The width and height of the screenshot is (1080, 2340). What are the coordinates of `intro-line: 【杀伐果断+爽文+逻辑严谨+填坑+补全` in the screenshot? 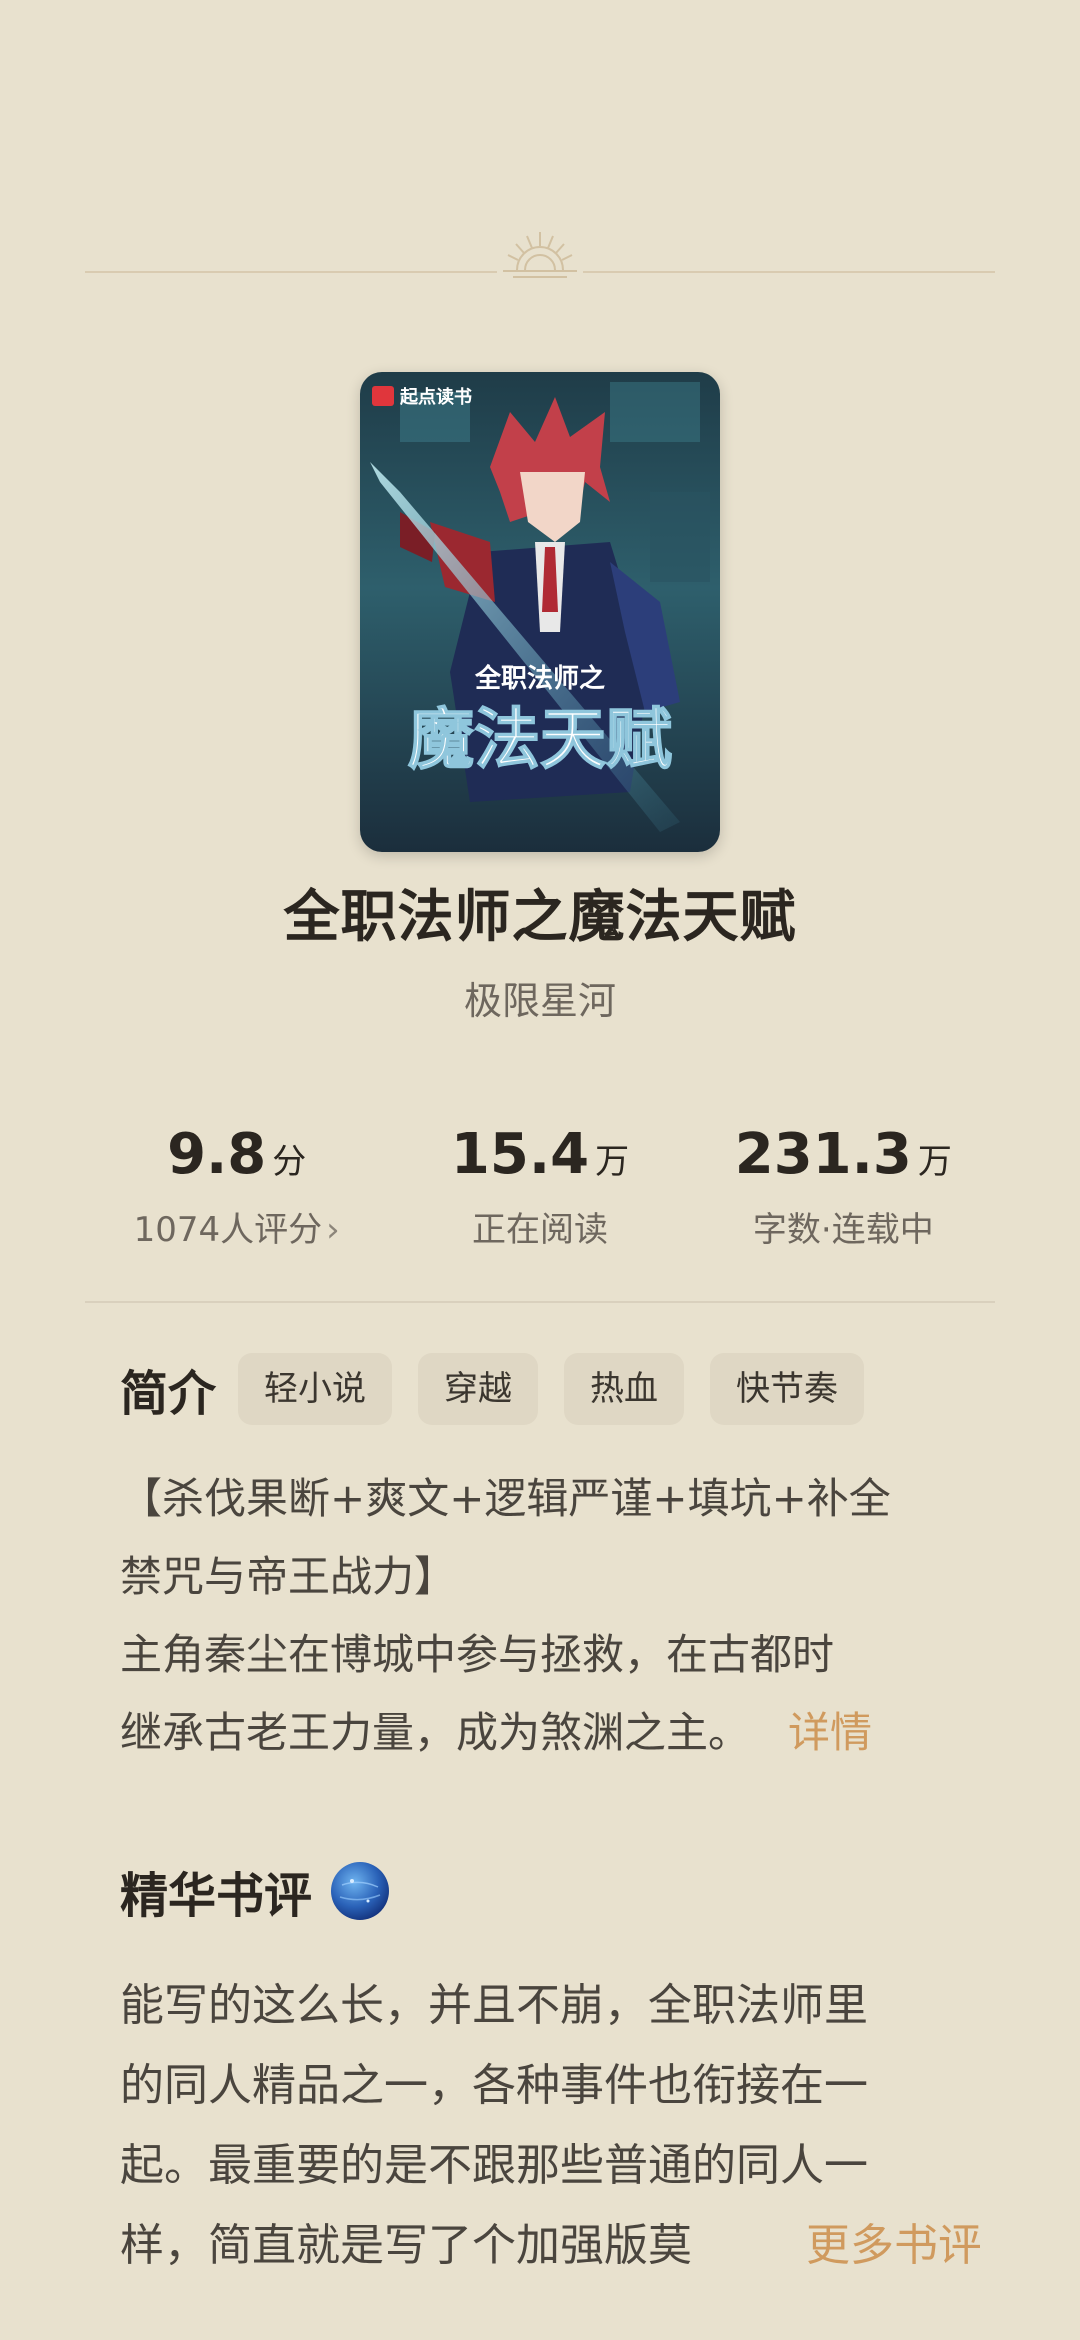 It's located at (505, 1498).